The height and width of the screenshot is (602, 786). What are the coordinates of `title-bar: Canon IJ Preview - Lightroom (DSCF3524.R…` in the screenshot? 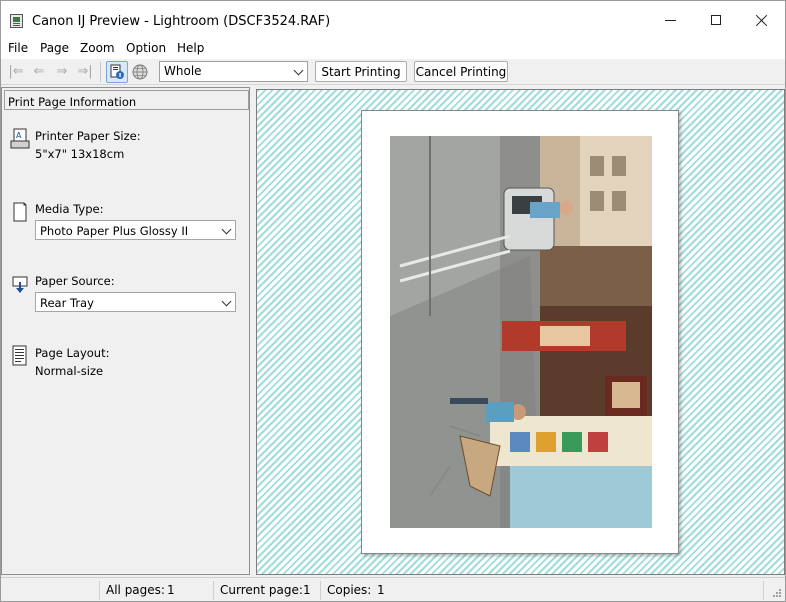 It's located at (393, 20).